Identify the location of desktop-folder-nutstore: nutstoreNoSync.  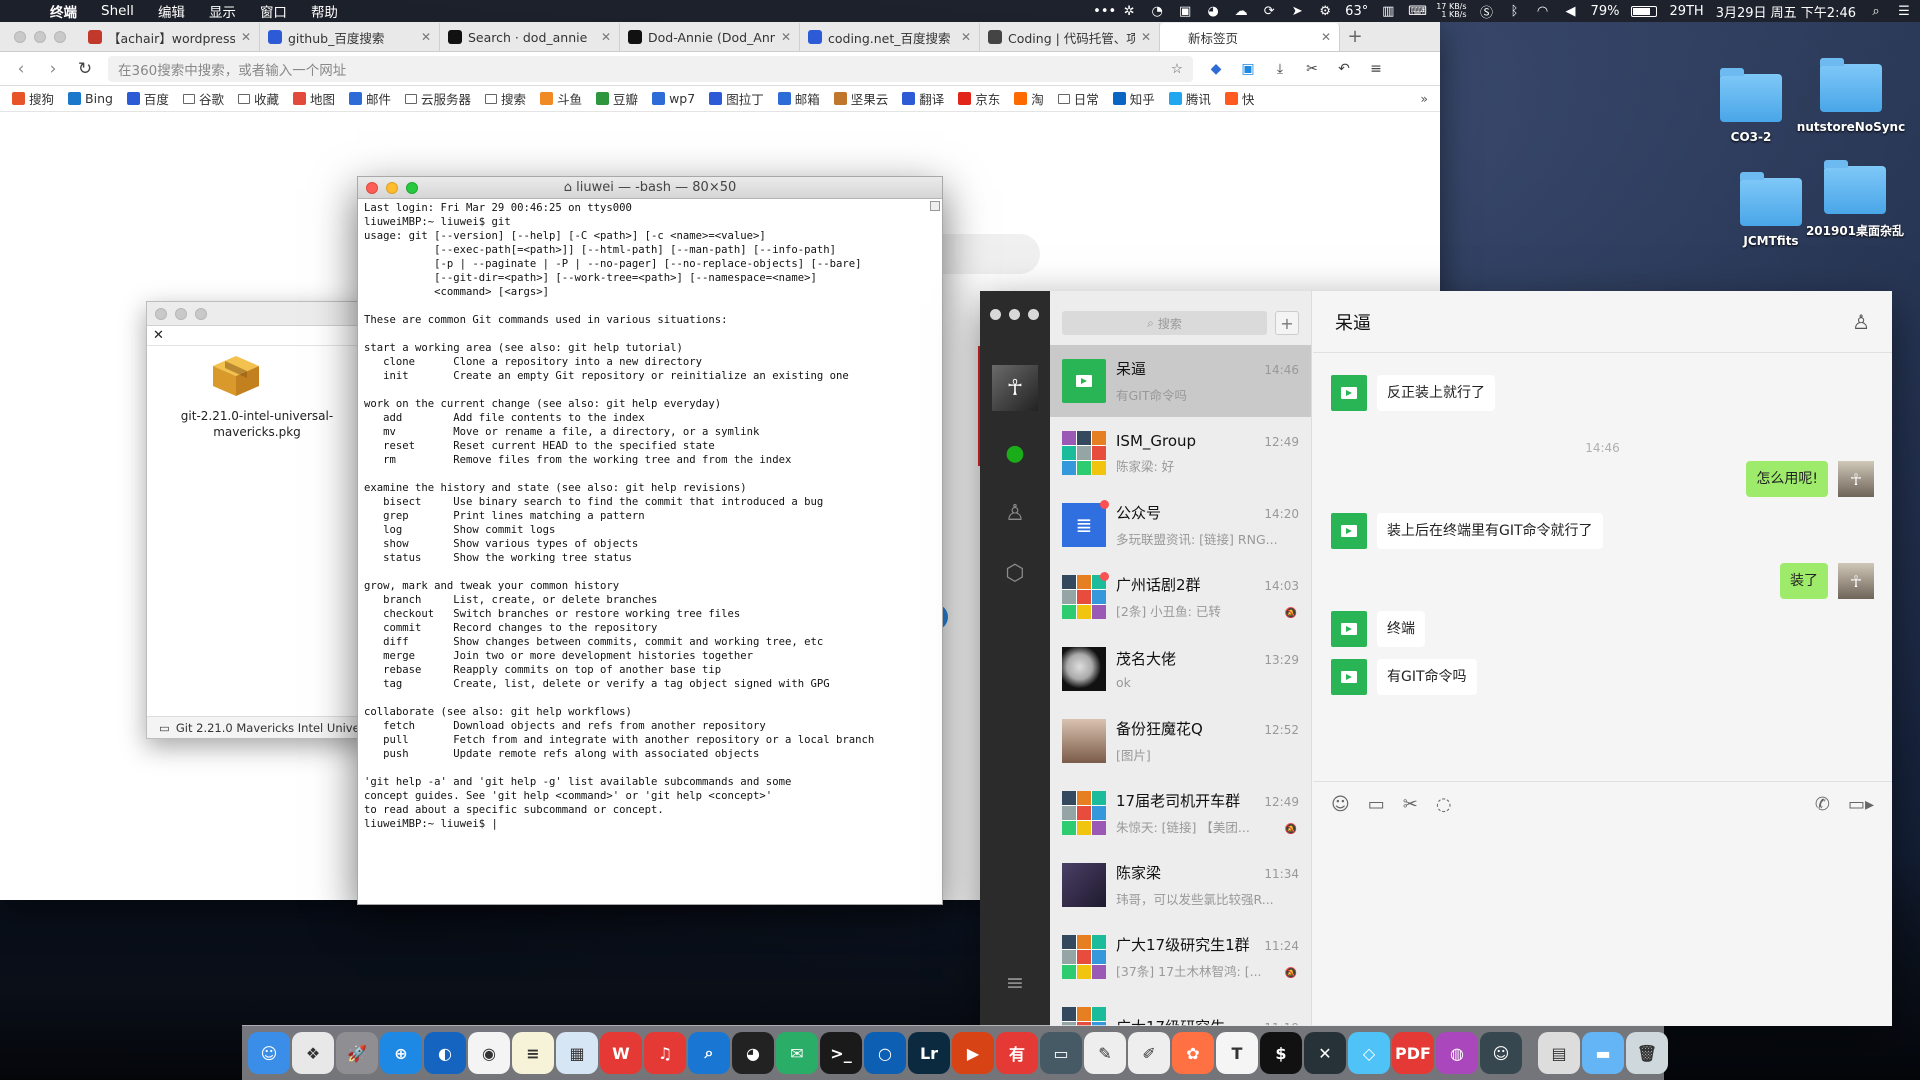
(1851, 96).